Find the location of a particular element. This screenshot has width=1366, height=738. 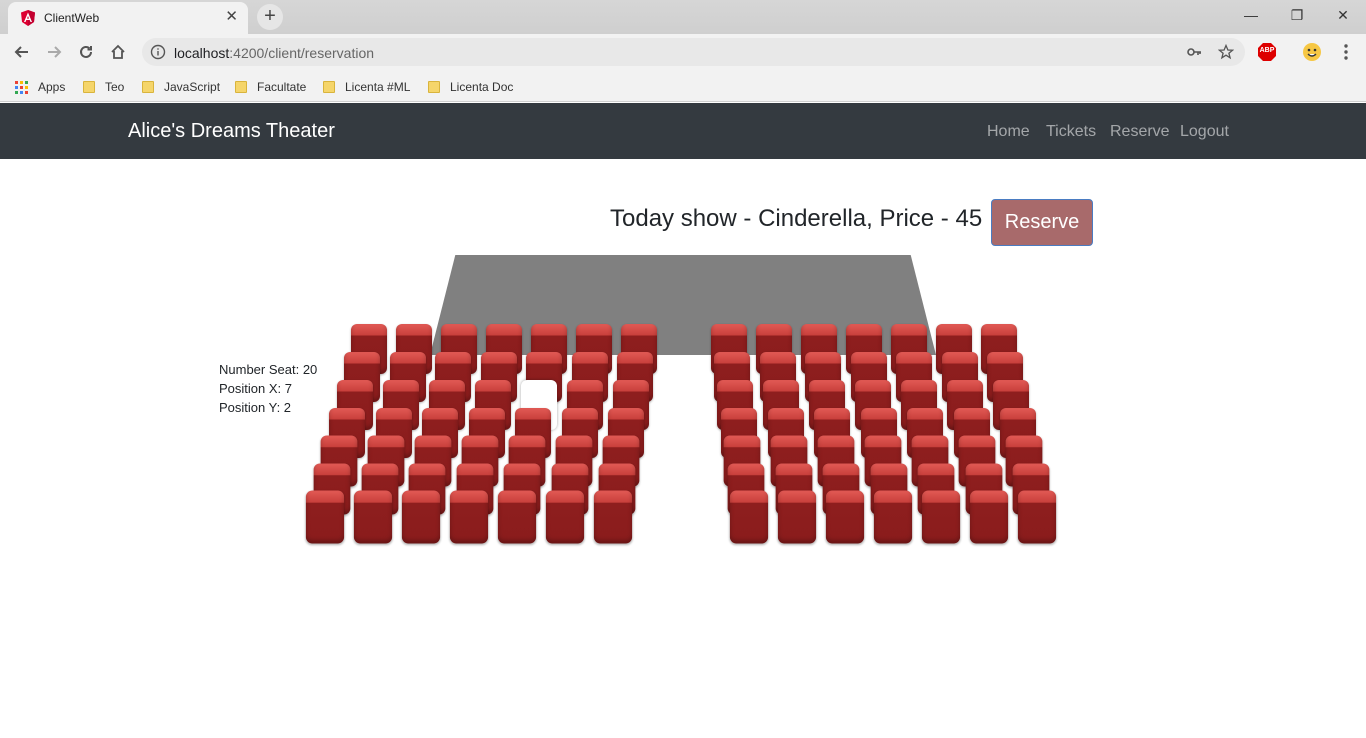

restore-button: ❐ is located at coordinates (1297, 15).